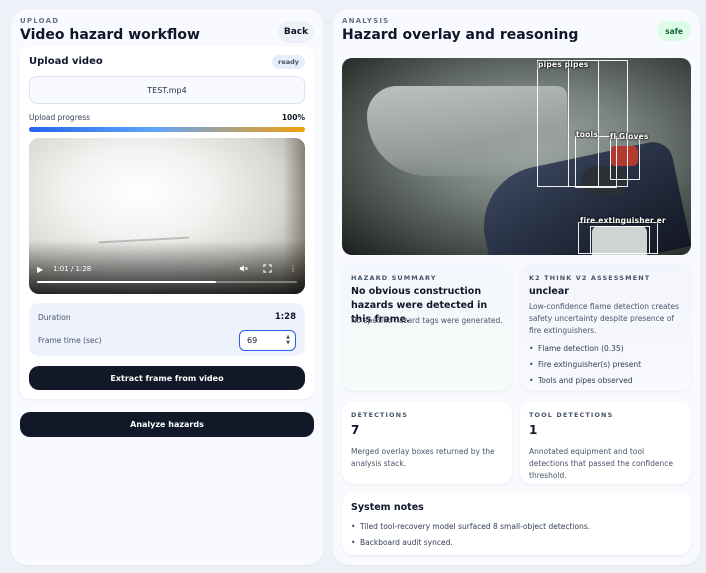 The height and width of the screenshot is (573, 706). I want to click on duration-label: Duration, so click(54, 317).